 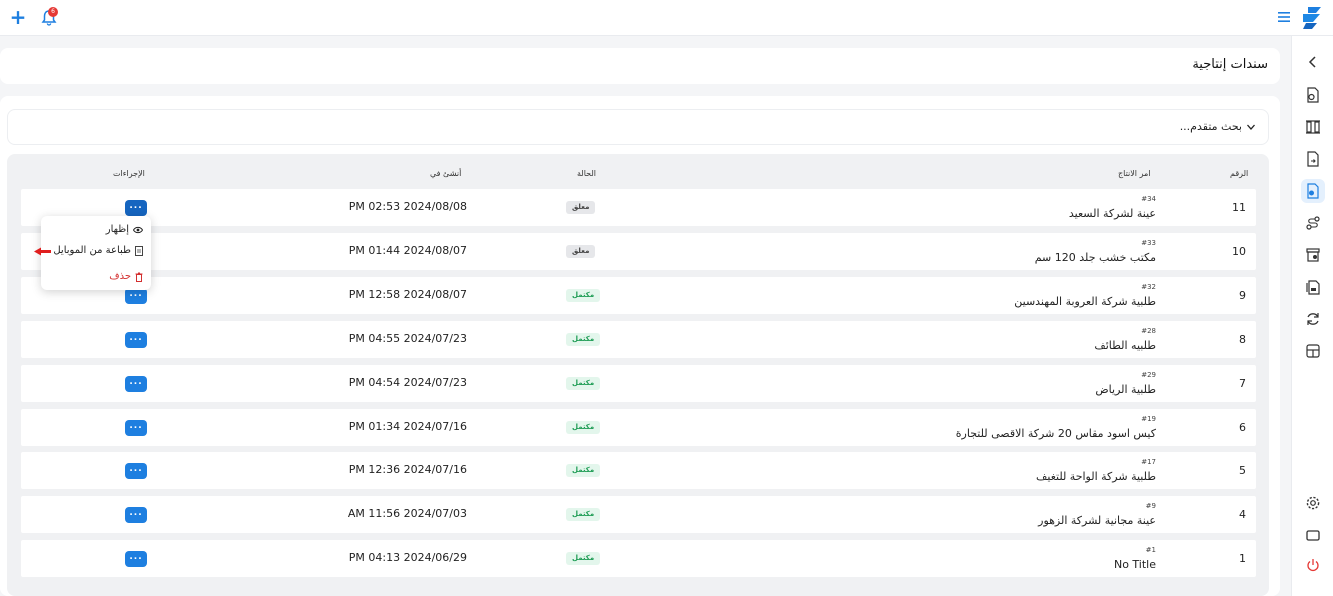 What do you see at coordinates (407, 469) in the screenshot?
I see `created-date: PM 12:36 2024/07/16` at bounding box center [407, 469].